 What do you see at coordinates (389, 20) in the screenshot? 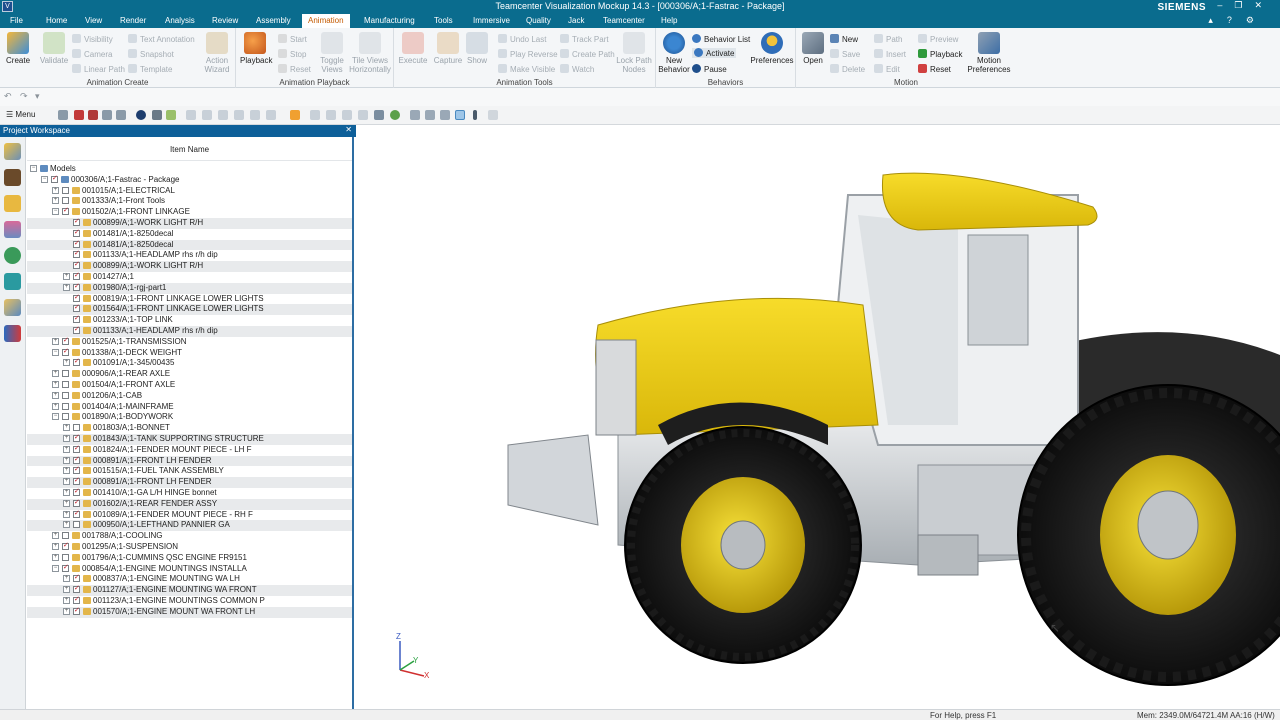
I see `tab-manufacturing: Manufacturing` at bounding box center [389, 20].